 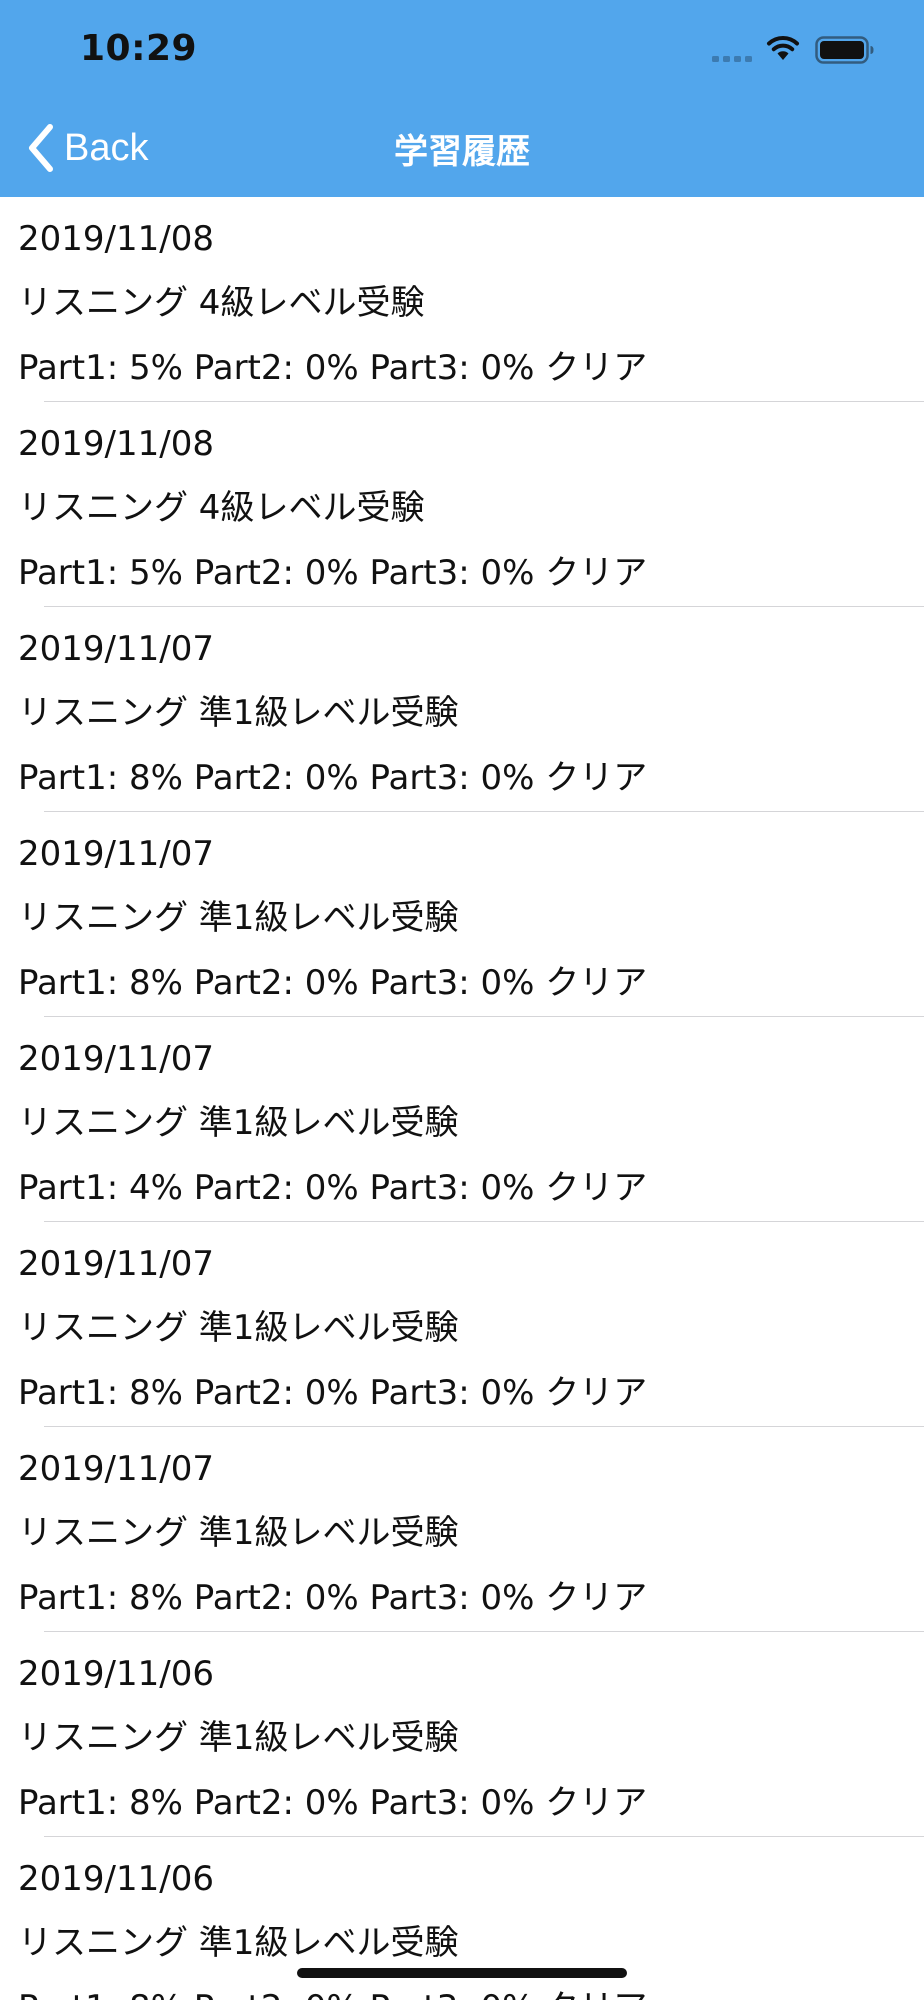 I want to click on status-time: 10:29, so click(x=139, y=48).